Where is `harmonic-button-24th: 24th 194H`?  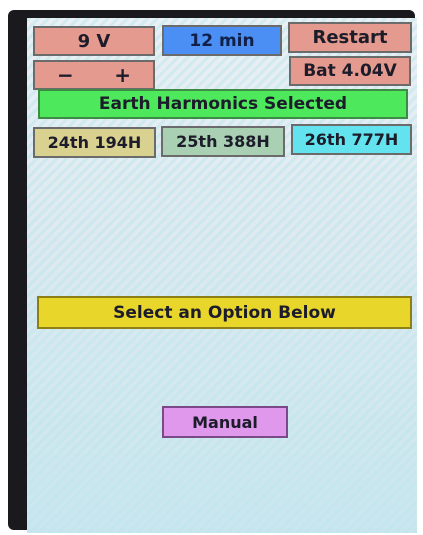
harmonic-button-24th: 24th 194H is located at coordinates (94, 142).